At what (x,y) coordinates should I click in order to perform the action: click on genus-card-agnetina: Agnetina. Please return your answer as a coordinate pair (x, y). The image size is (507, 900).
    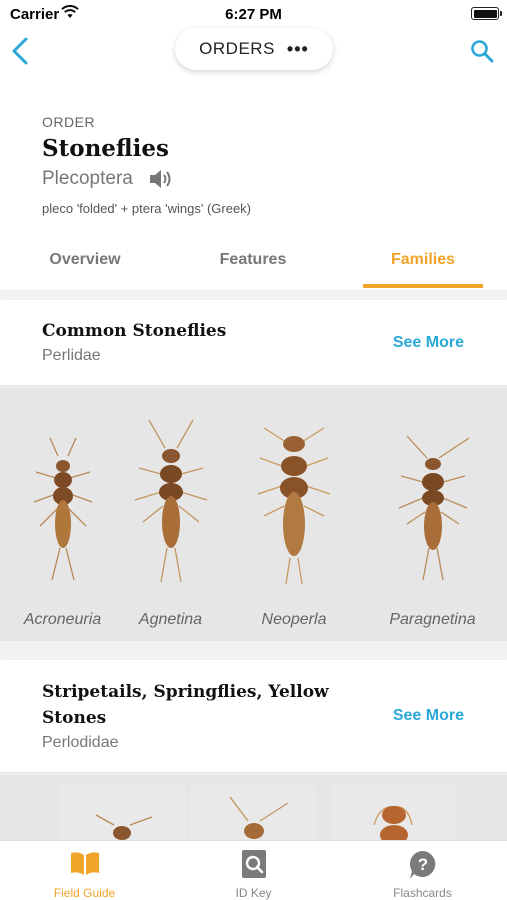
    Looking at the image, I should click on (170, 514).